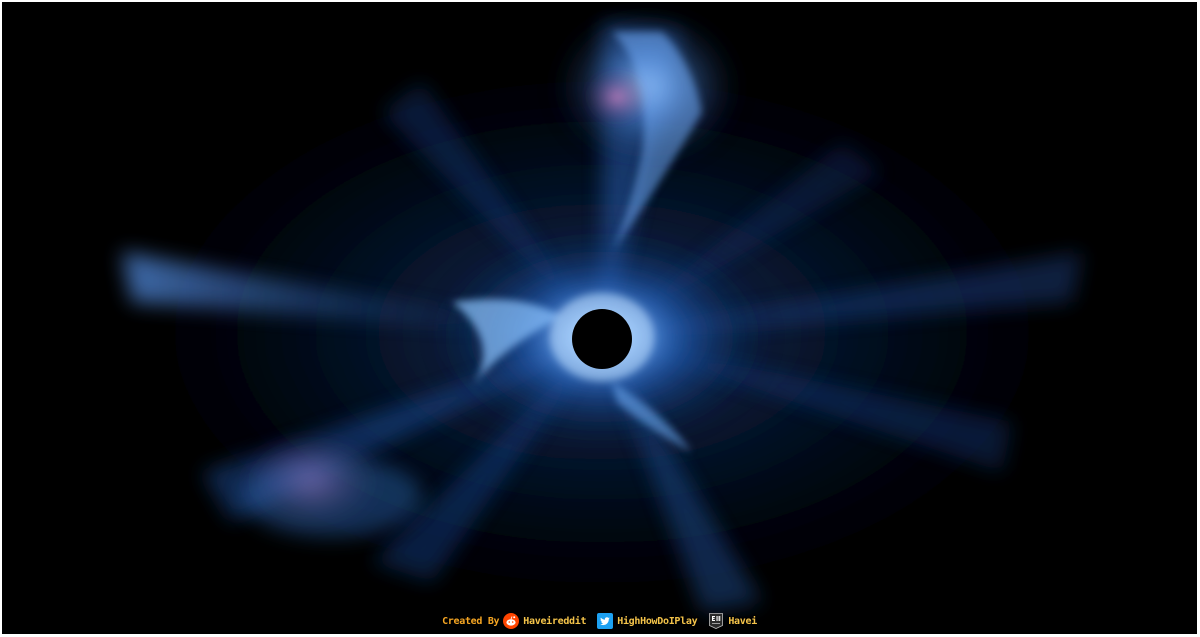 This screenshot has width=1200, height=637. Describe the element at coordinates (716, 621) in the screenshot. I see `epic-games-icon` at that location.